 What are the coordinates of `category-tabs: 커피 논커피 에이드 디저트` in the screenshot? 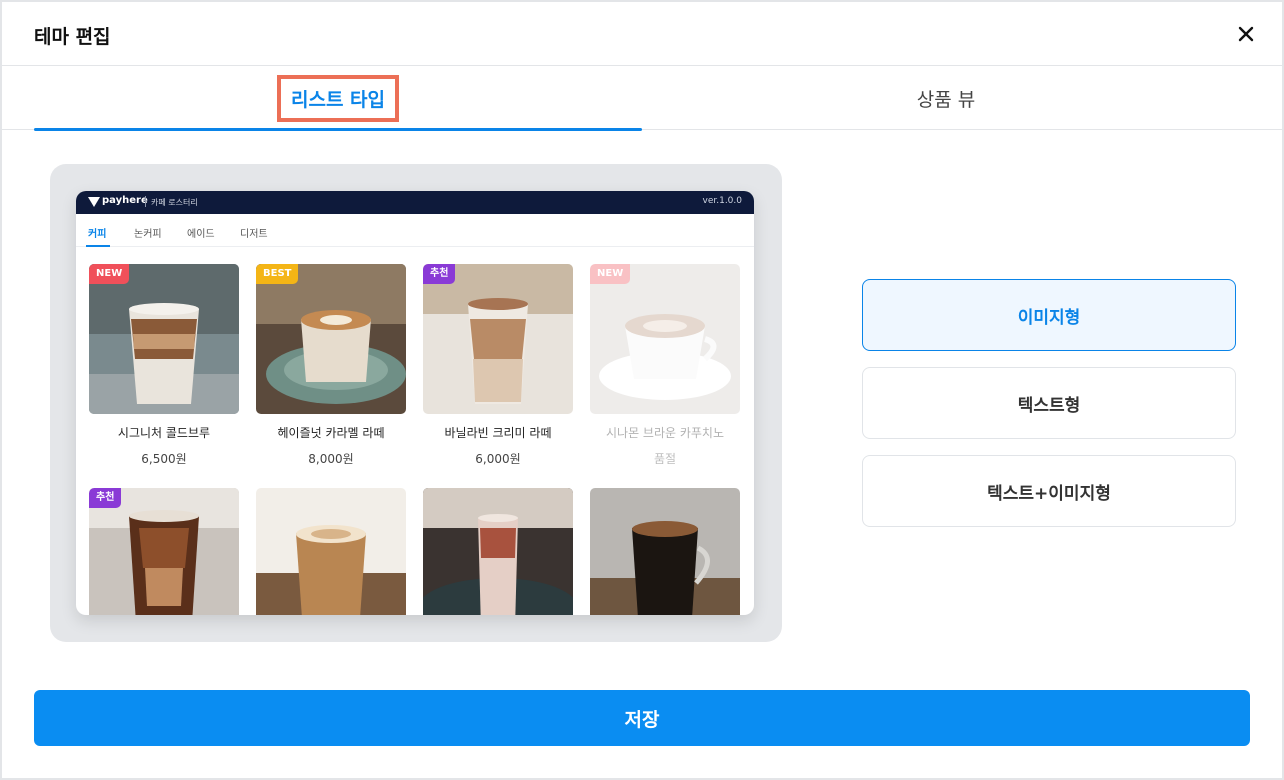 It's located at (415, 230).